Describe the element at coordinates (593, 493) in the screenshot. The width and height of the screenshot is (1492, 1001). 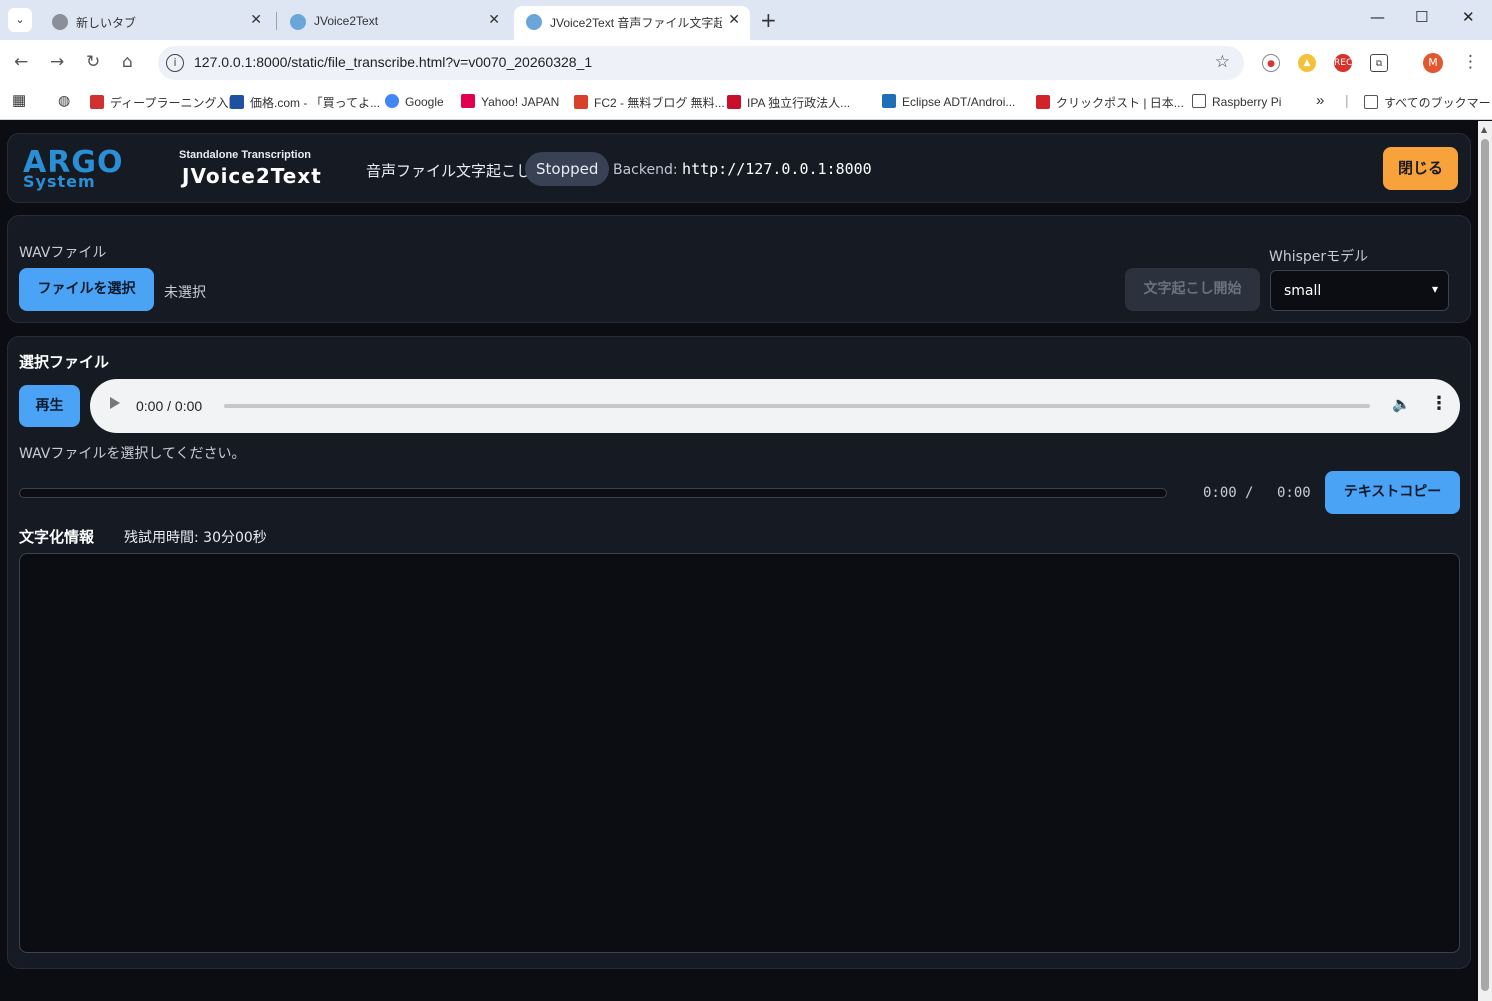
I see `progress-bar` at that location.